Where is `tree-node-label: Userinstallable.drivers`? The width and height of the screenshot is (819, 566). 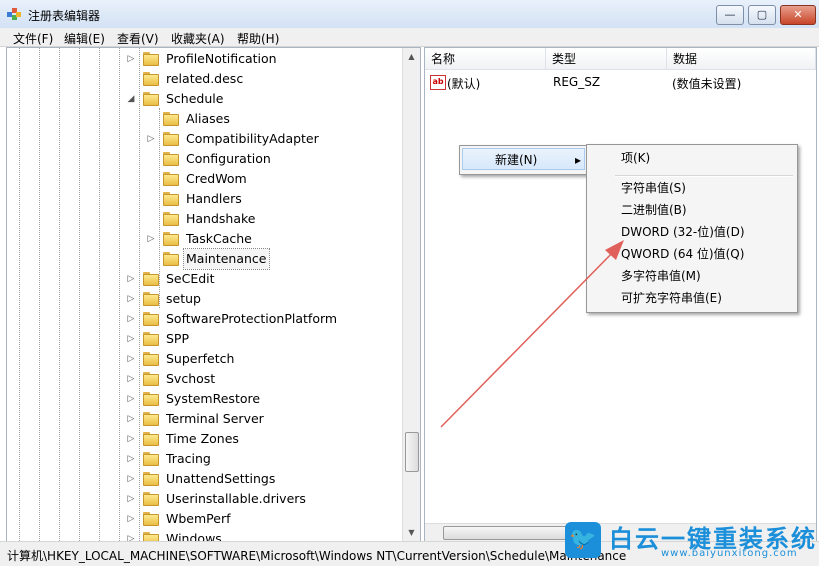
tree-node-label: Userinstallable.drivers is located at coordinates (236, 498).